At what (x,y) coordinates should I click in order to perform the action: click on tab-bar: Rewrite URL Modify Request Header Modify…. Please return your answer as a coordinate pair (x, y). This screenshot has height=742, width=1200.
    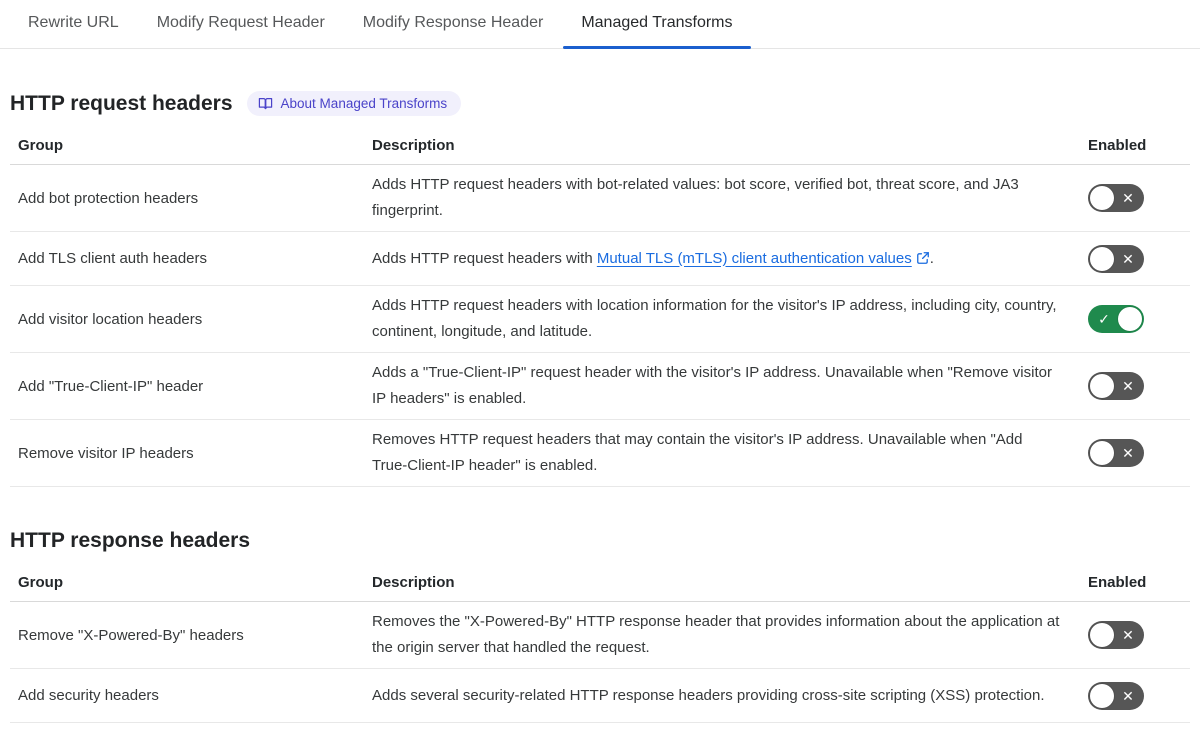
    Looking at the image, I should click on (600, 24).